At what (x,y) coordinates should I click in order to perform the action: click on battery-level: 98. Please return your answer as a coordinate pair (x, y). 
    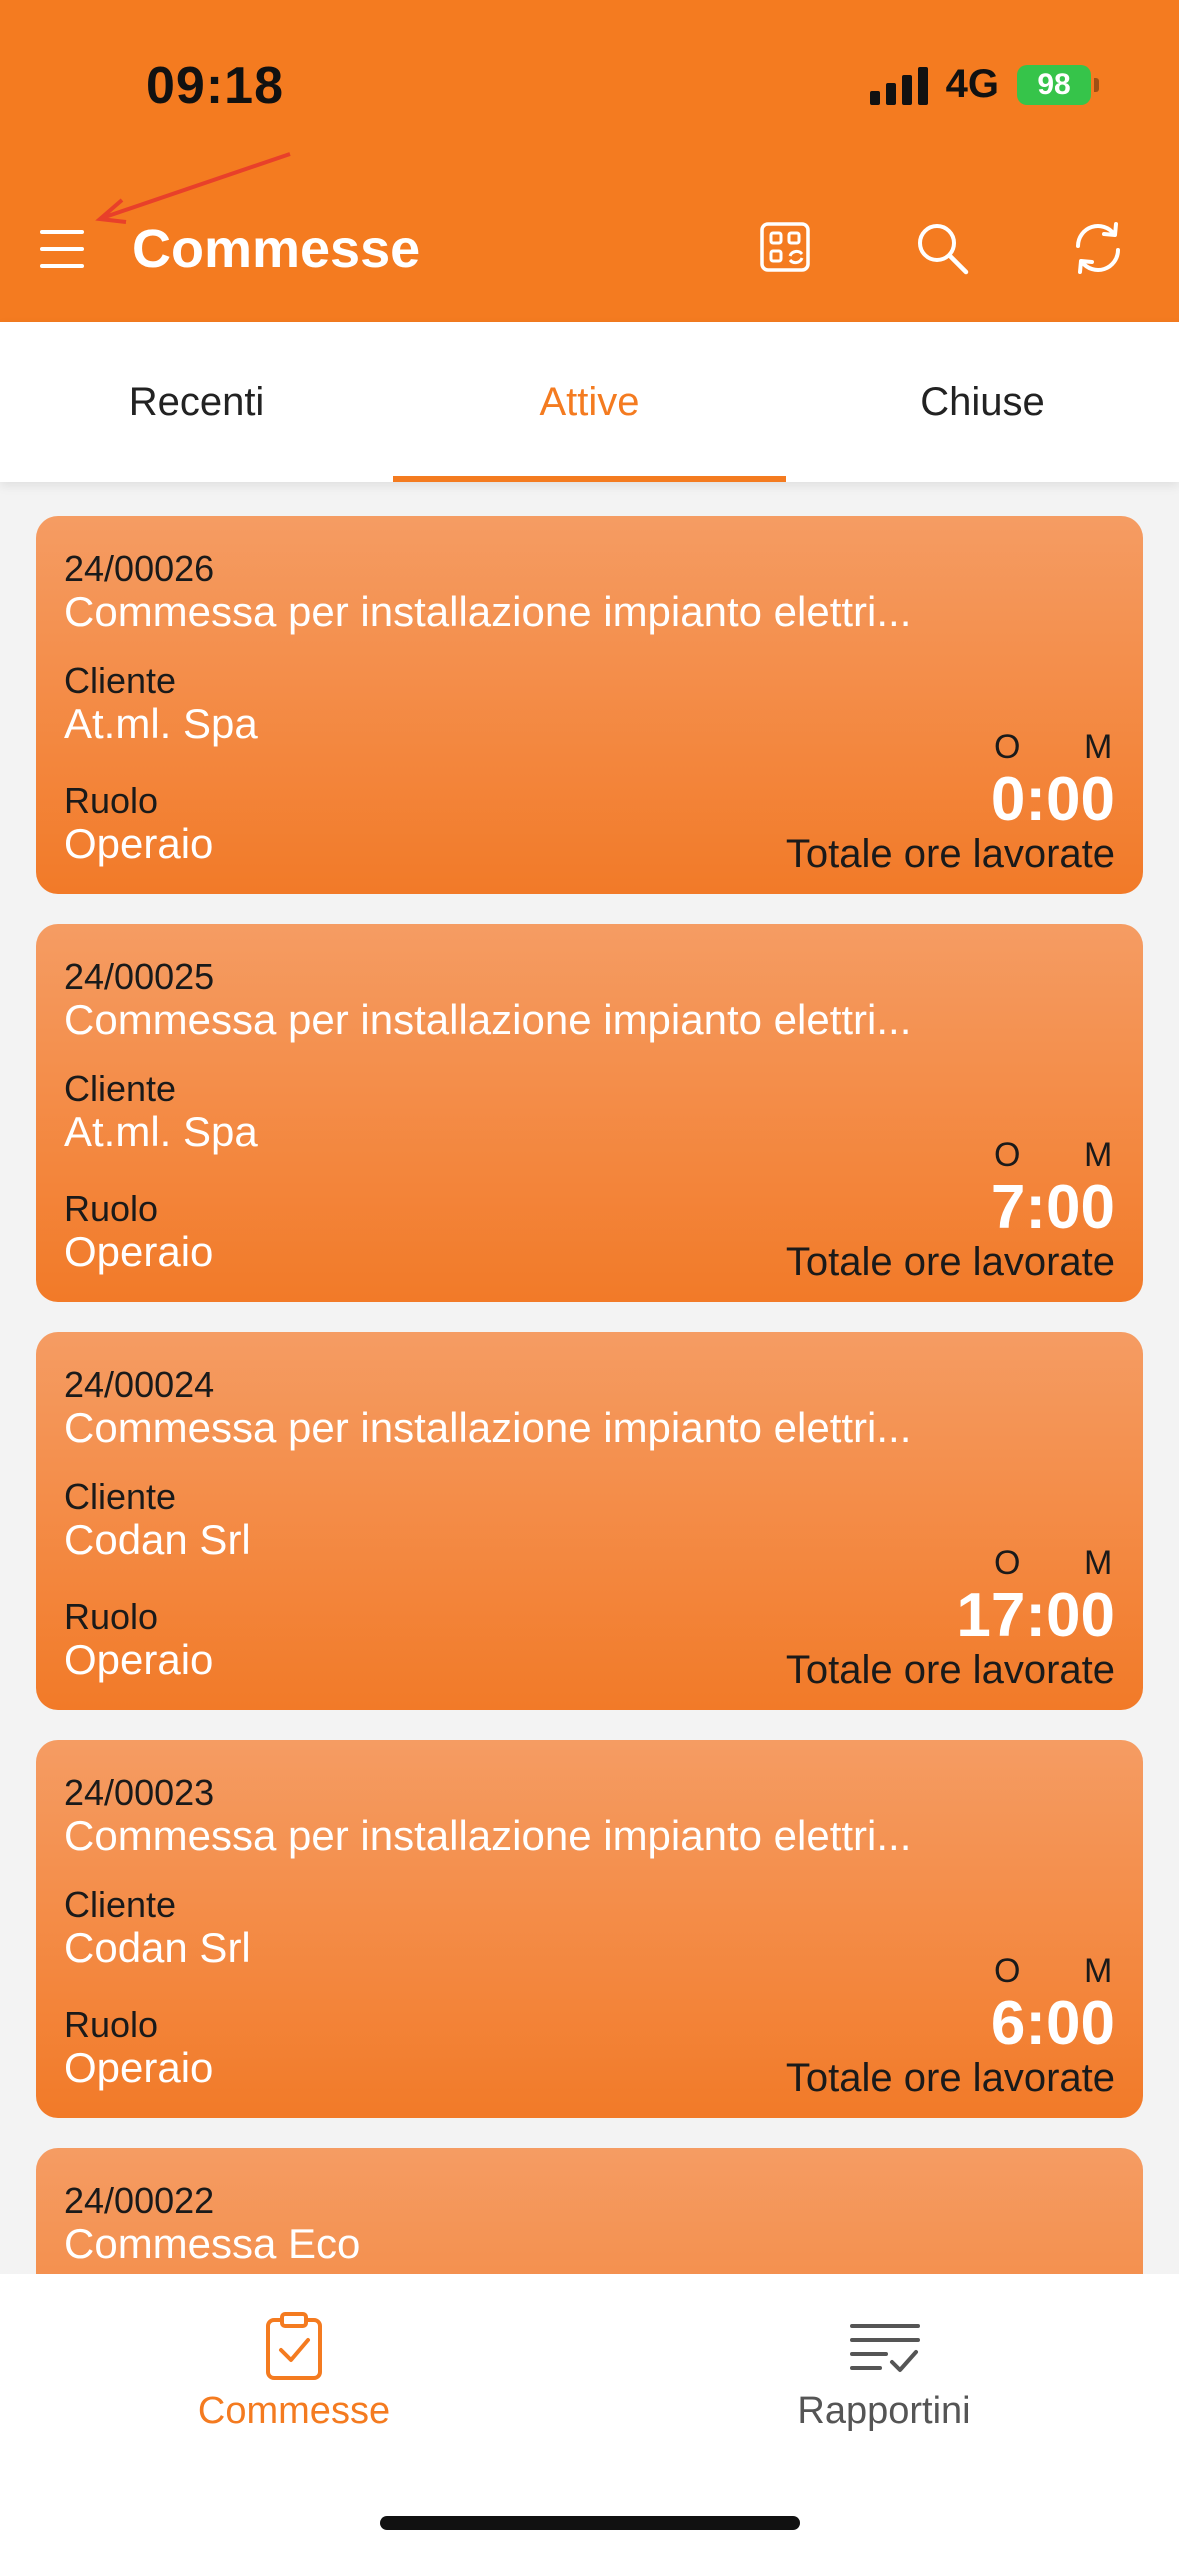
    Looking at the image, I should click on (1054, 84).